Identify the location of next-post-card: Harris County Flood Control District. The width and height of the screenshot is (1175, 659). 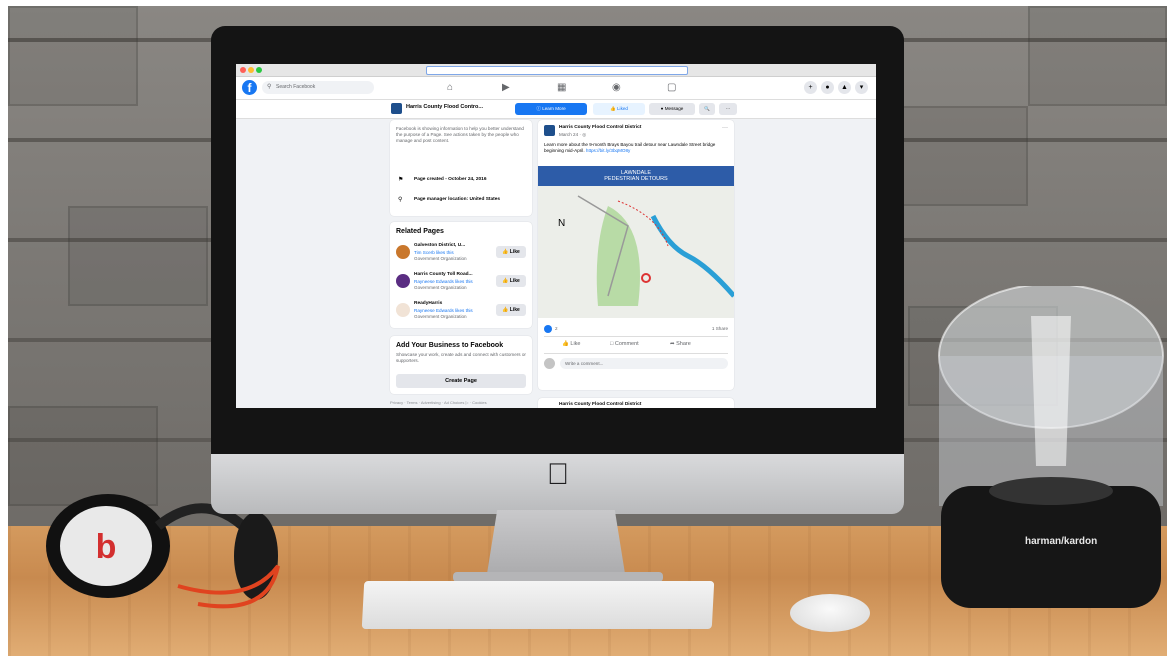
(636, 403).